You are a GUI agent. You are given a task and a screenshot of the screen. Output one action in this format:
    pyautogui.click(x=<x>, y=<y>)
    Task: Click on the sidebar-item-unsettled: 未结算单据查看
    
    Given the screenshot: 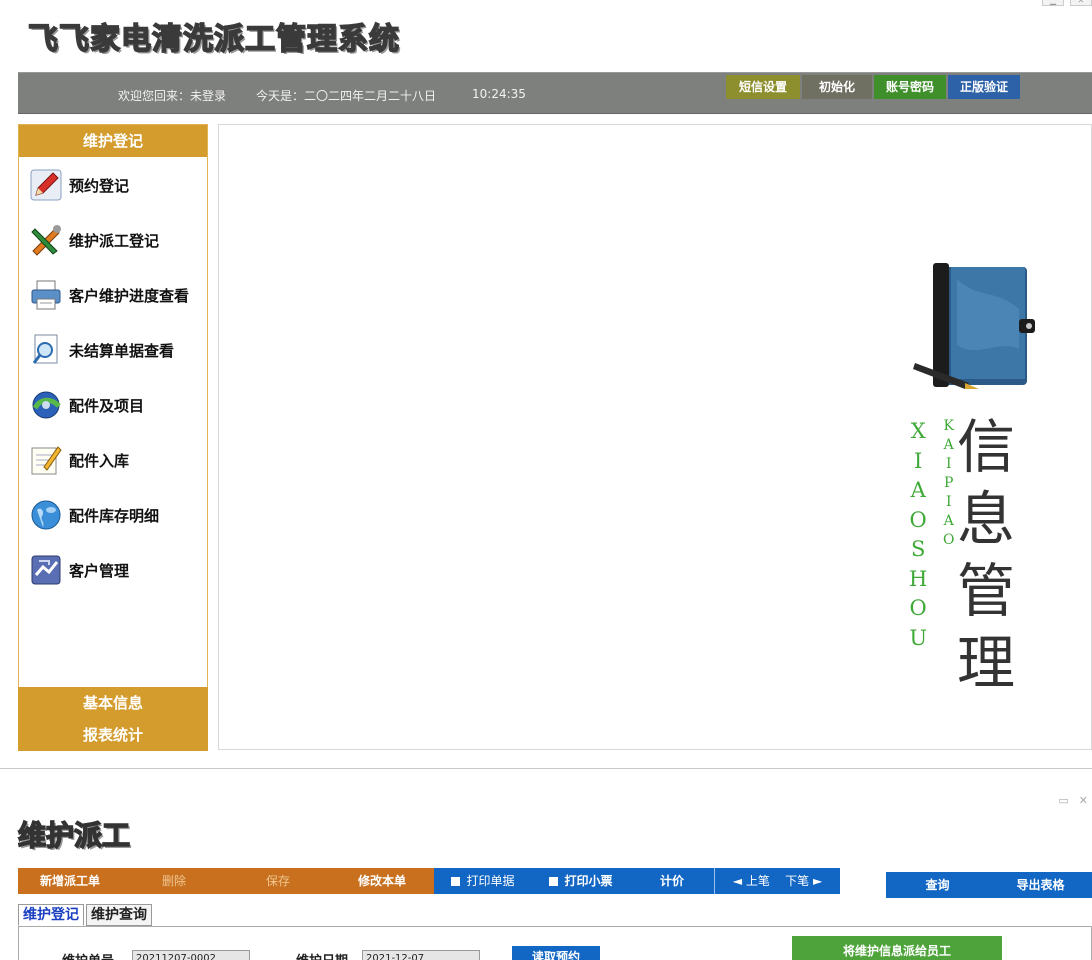 What is the action you would take?
    pyautogui.click(x=101, y=350)
    